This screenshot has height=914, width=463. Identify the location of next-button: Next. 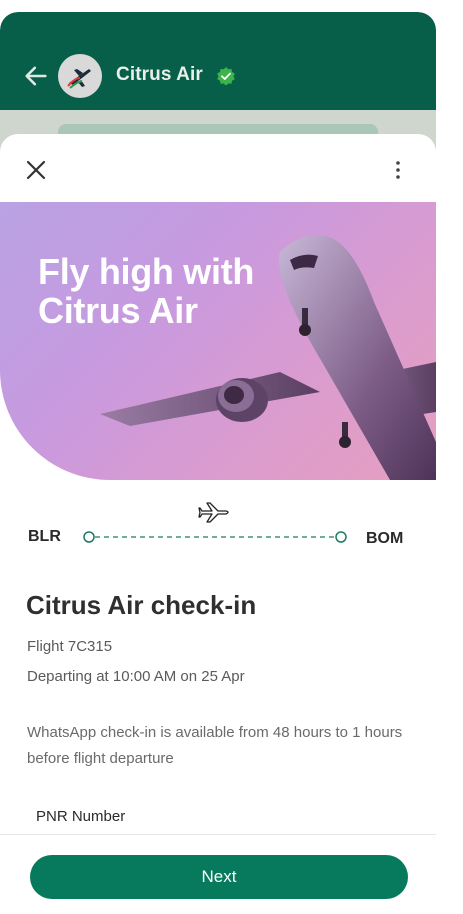
(219, 877).